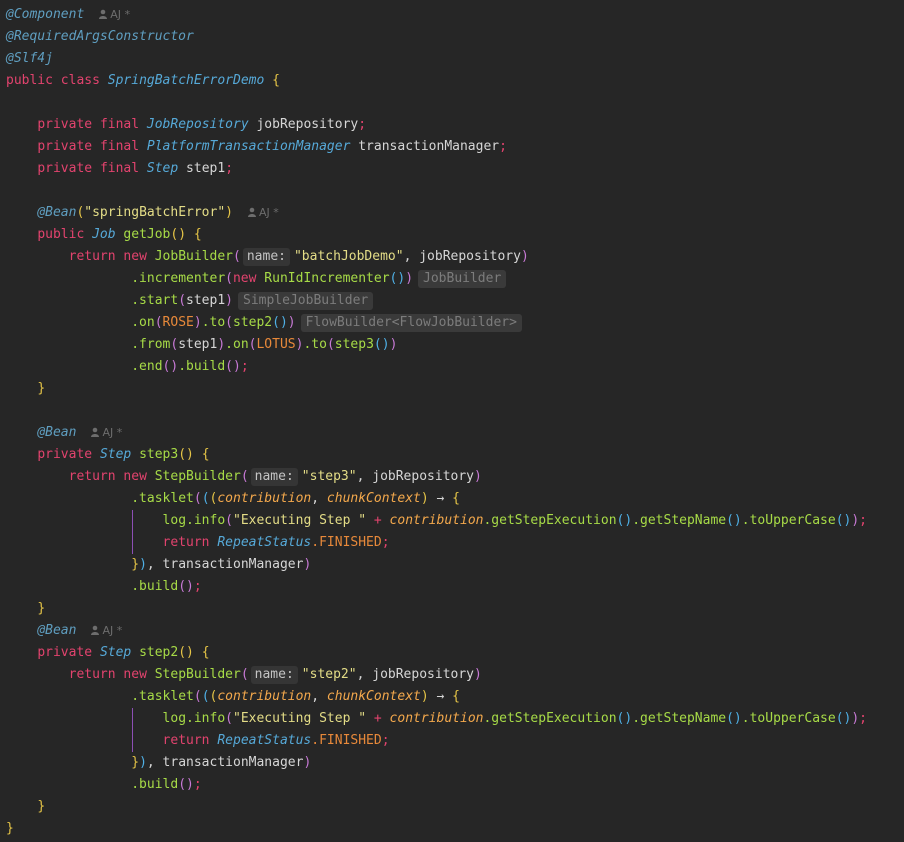 Image resolution: width=904 pixels, height=842 pixels. I want to click on method-call: .info, so click(206, 718).